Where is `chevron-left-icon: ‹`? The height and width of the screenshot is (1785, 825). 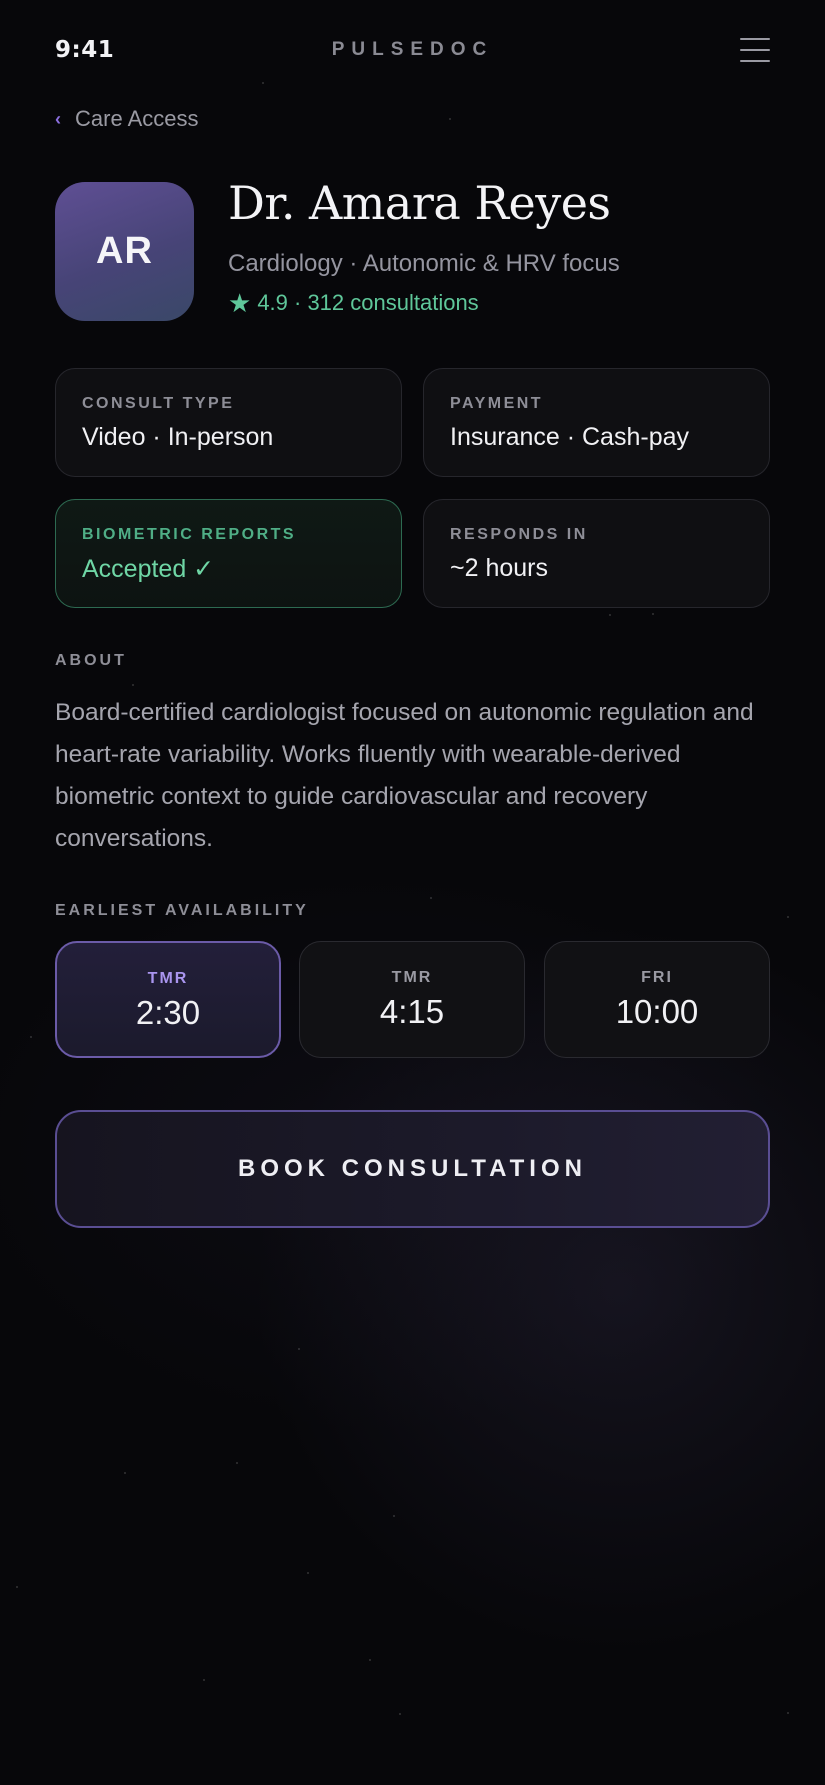
chevron-left-icon: ‹ is located at coordinates (58, 119).